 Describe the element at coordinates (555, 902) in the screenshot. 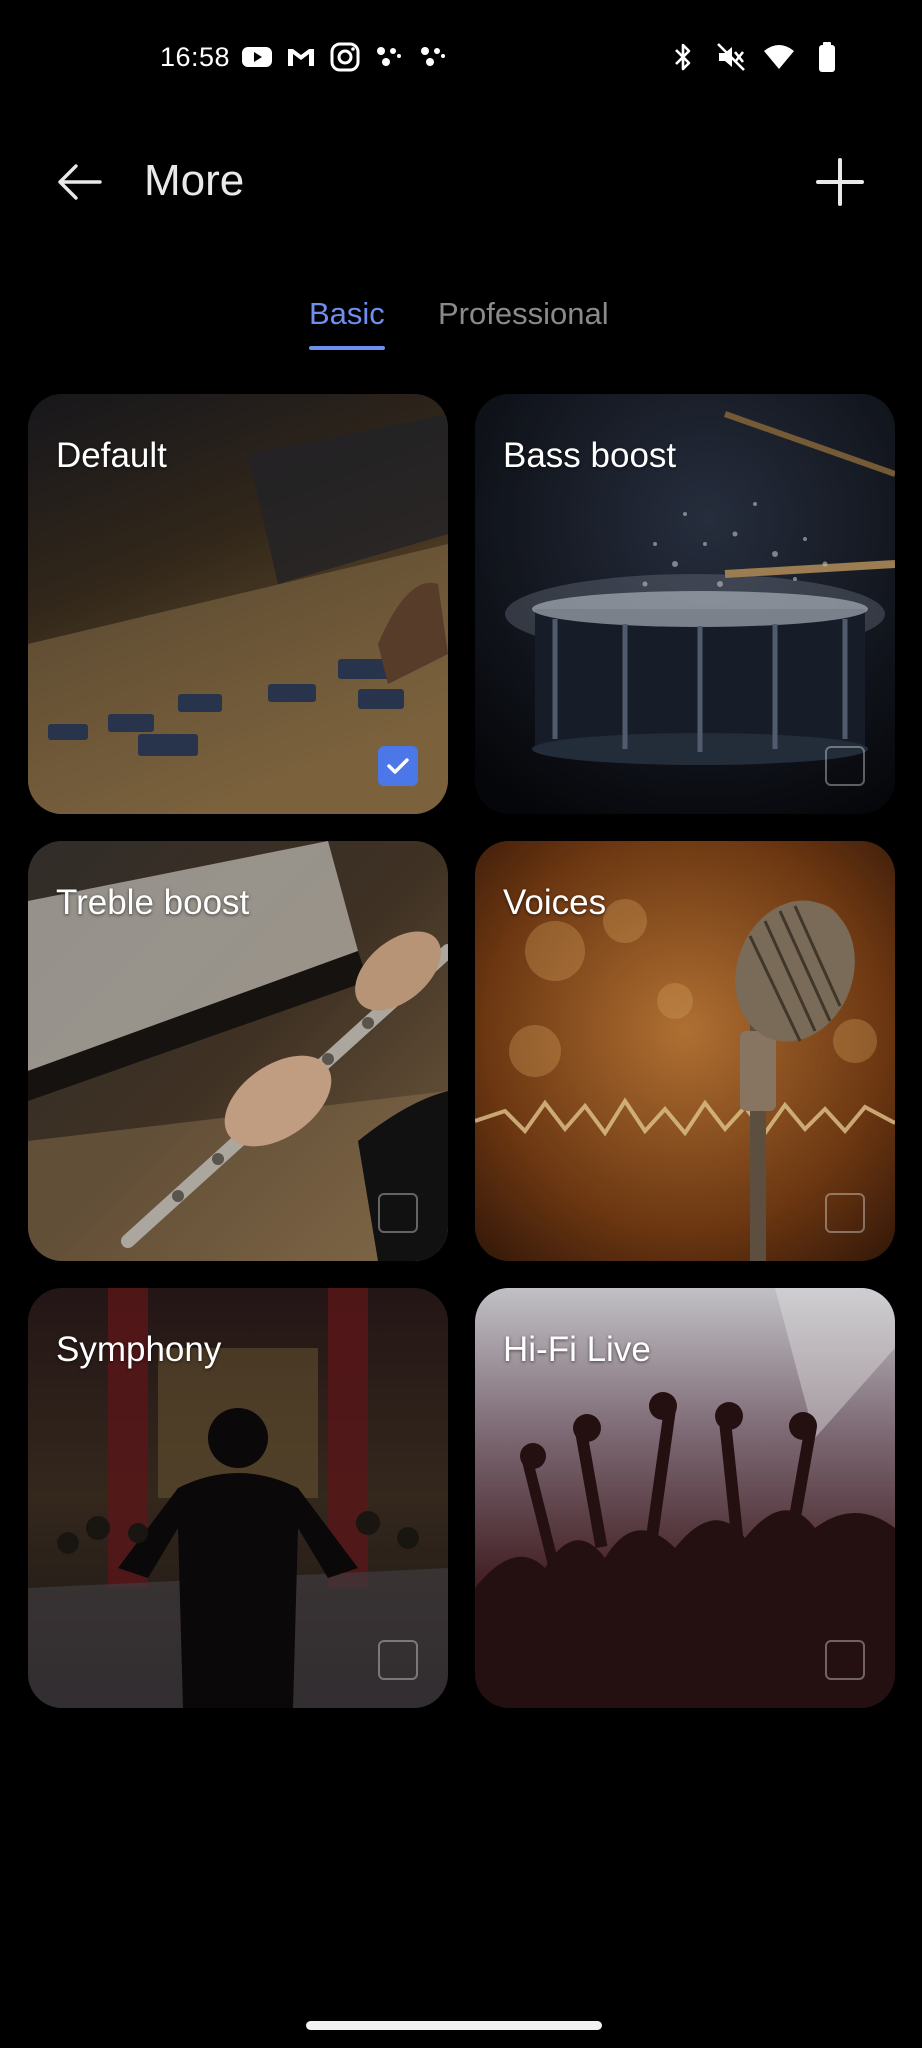

I see `preset-label: Voices` at that location.